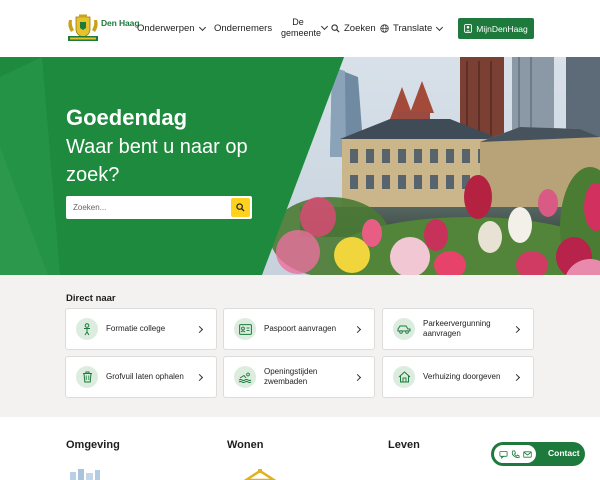 The image size is (600, 480). Describe the element at coordinates (527, 454) in the screenshot. I see `mail-icon` at that location.